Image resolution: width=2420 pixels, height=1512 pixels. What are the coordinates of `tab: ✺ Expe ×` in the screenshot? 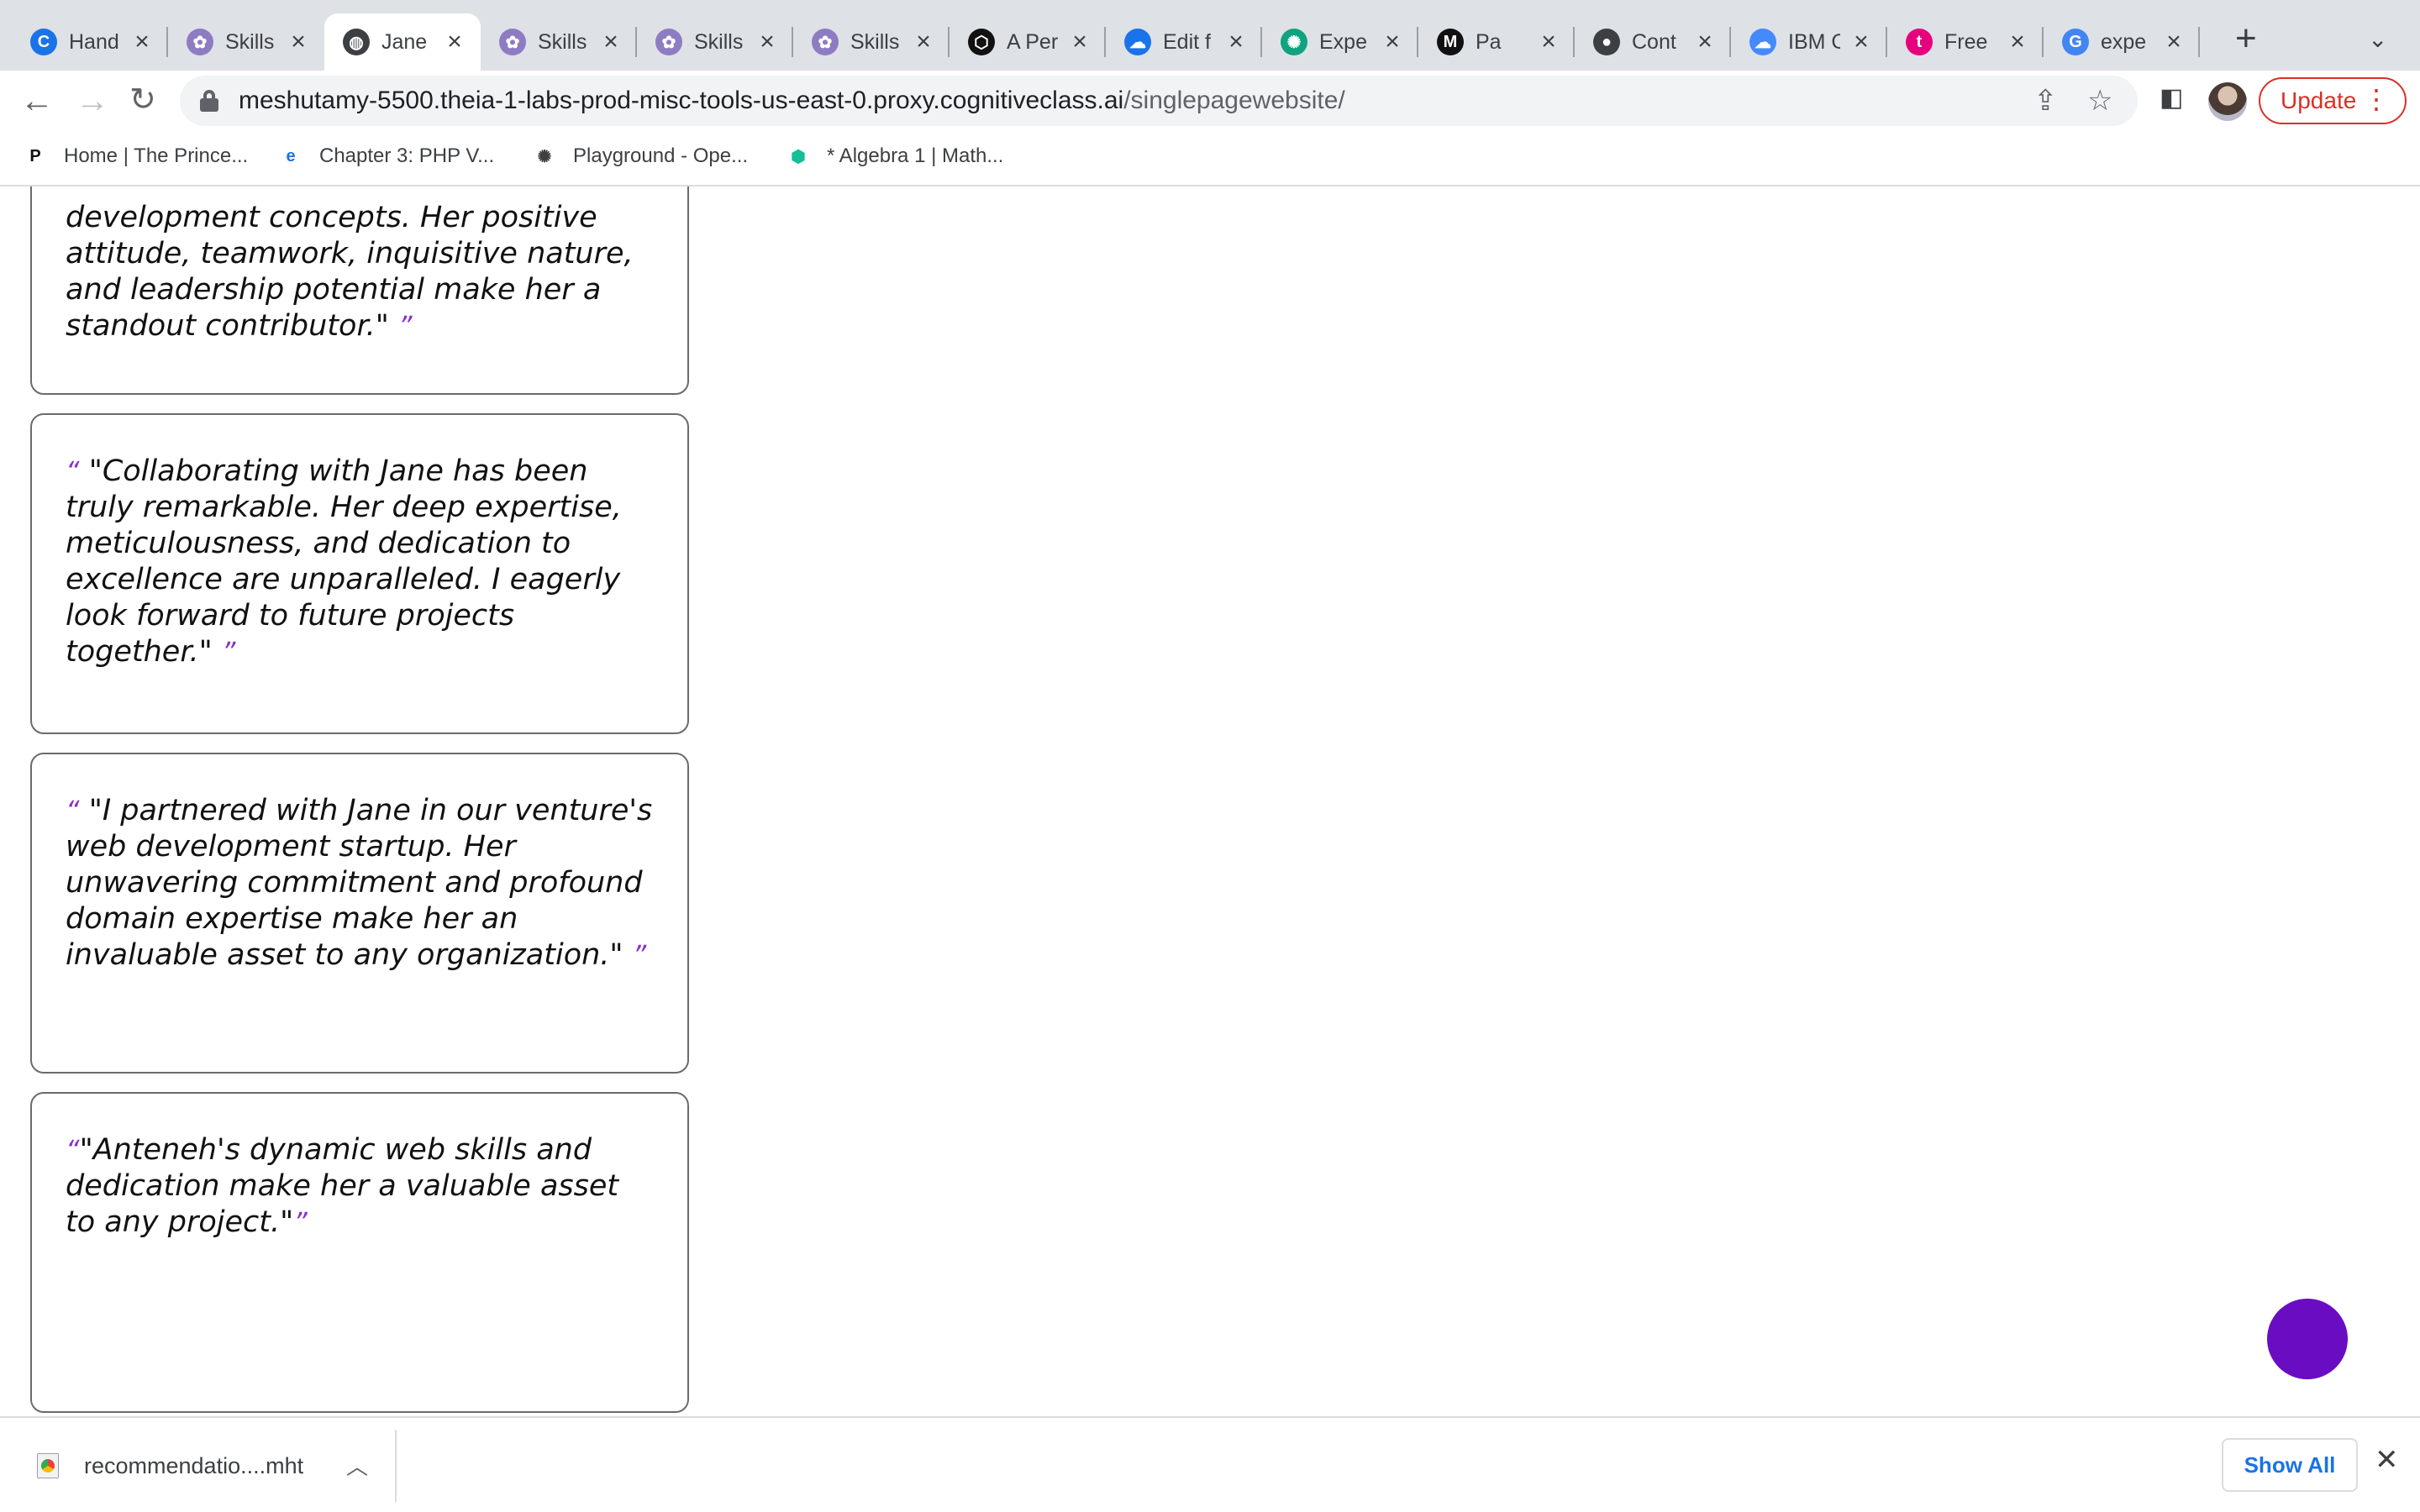 It's located at (1340, 42).